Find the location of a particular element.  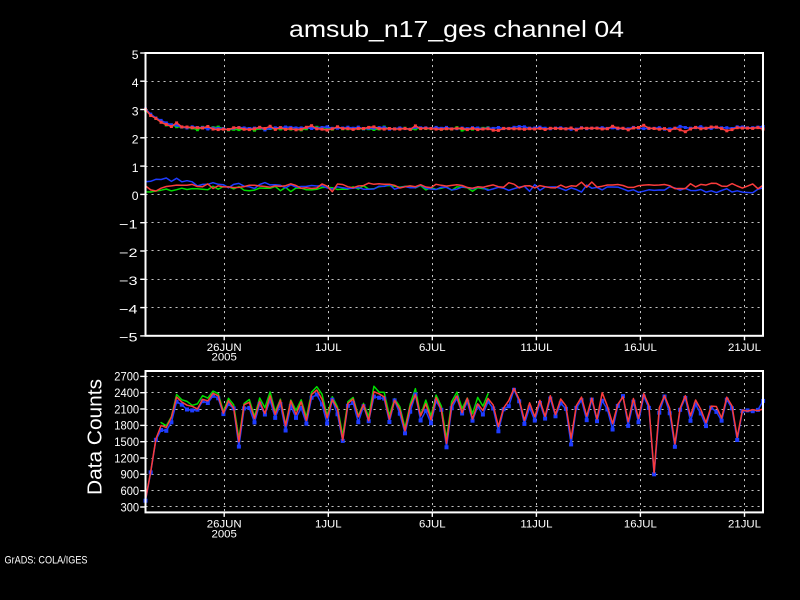

svg-text: −3 is located at coordinates (128, 281).